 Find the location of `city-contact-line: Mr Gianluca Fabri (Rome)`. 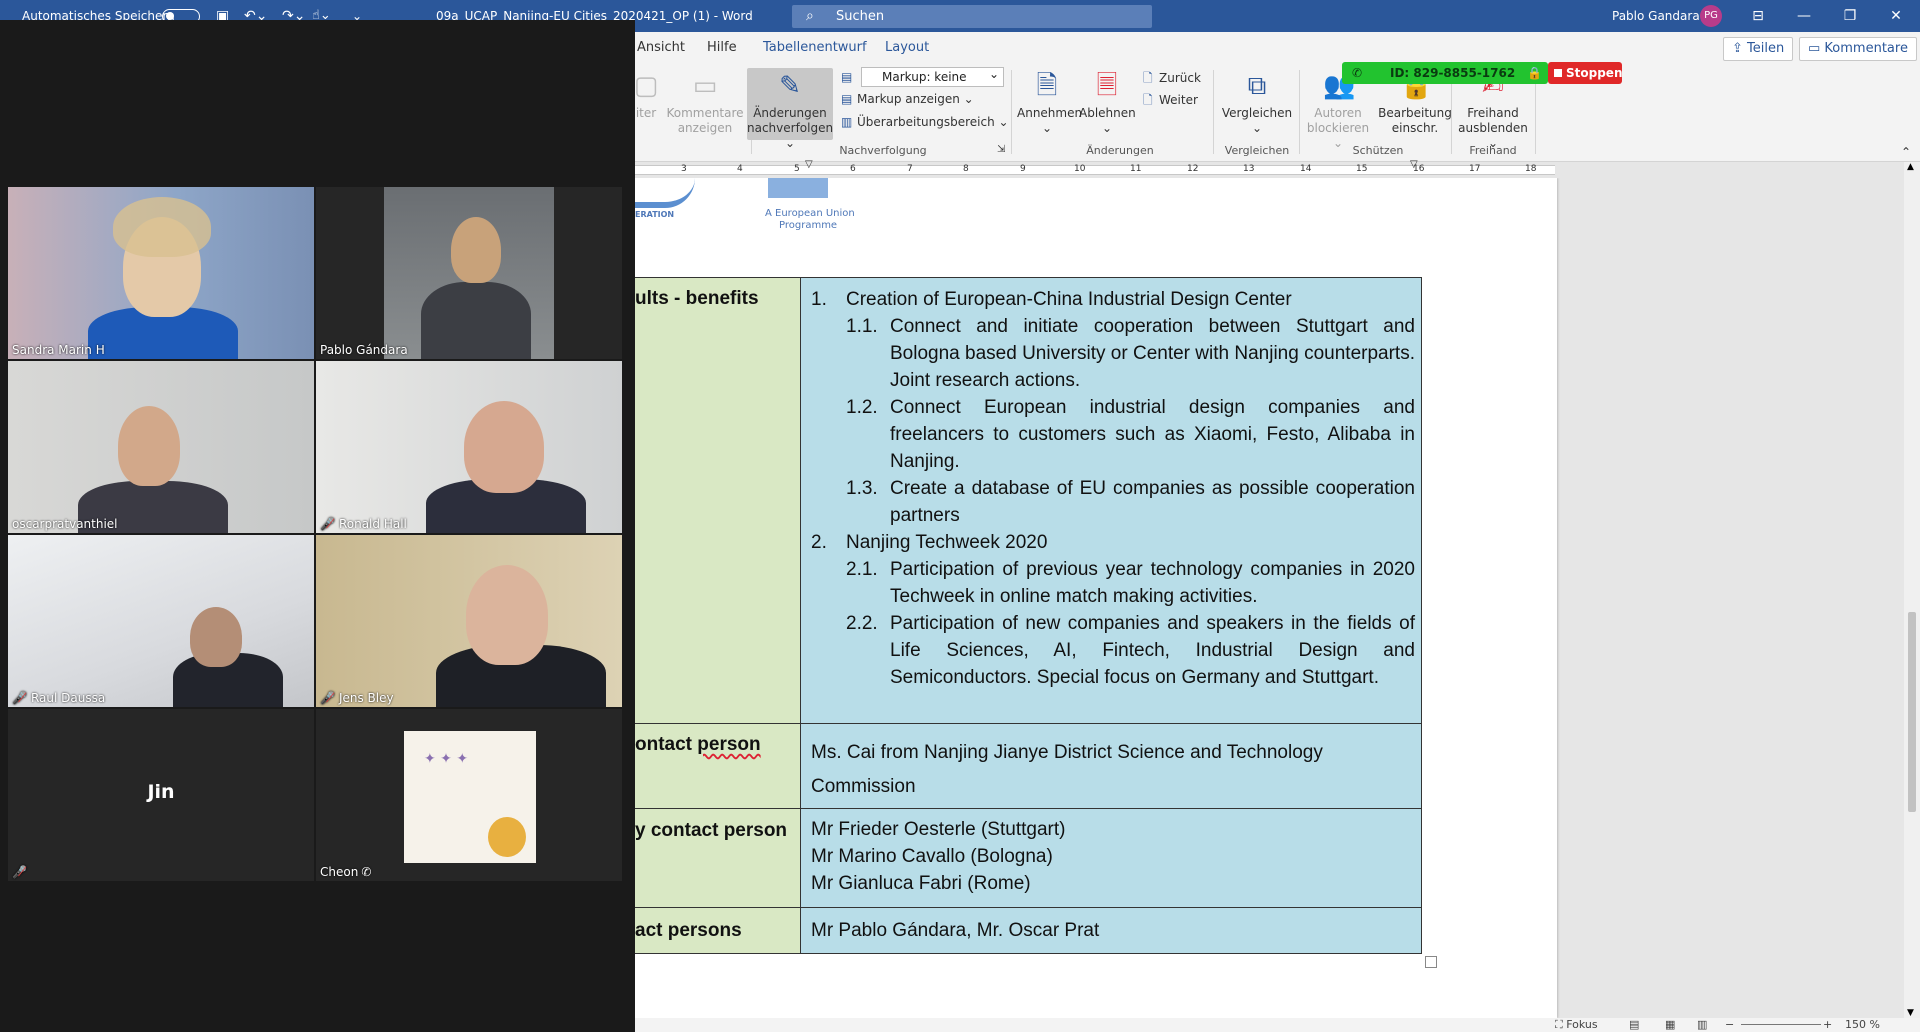

city-contact-line: Mr Gianluca Fabri (Rome) is located at coordinates (921, 883).